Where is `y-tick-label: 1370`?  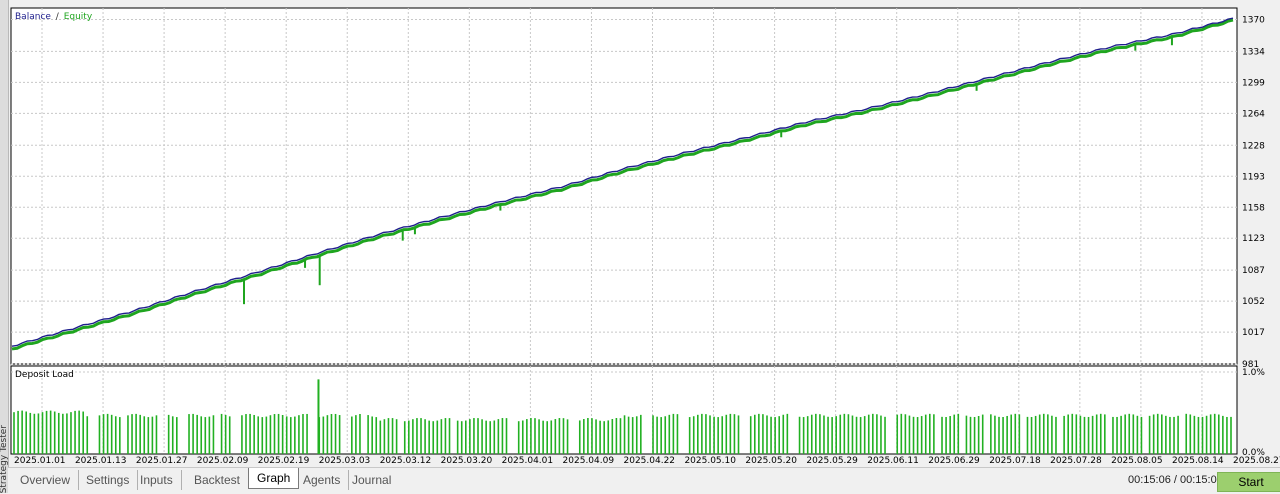 y-tick-label: 1370 is located at coordinates (1253, 21).